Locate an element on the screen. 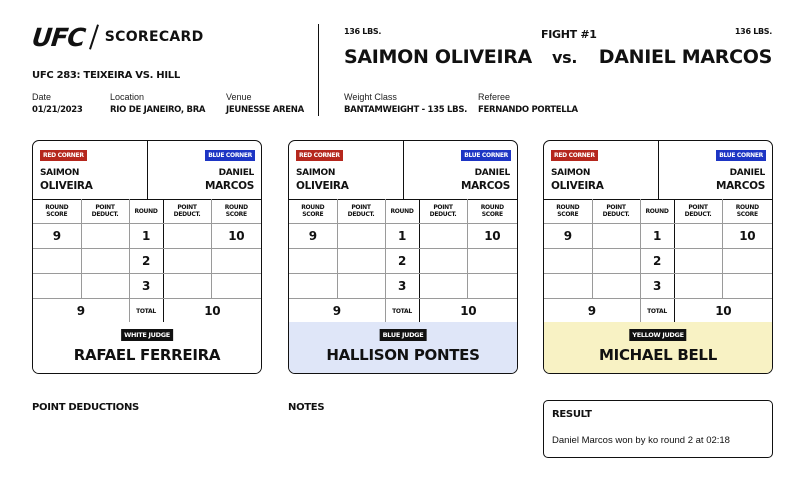  referee-value: FERNANDO PORTELLA is located at coordinates (528, 110).